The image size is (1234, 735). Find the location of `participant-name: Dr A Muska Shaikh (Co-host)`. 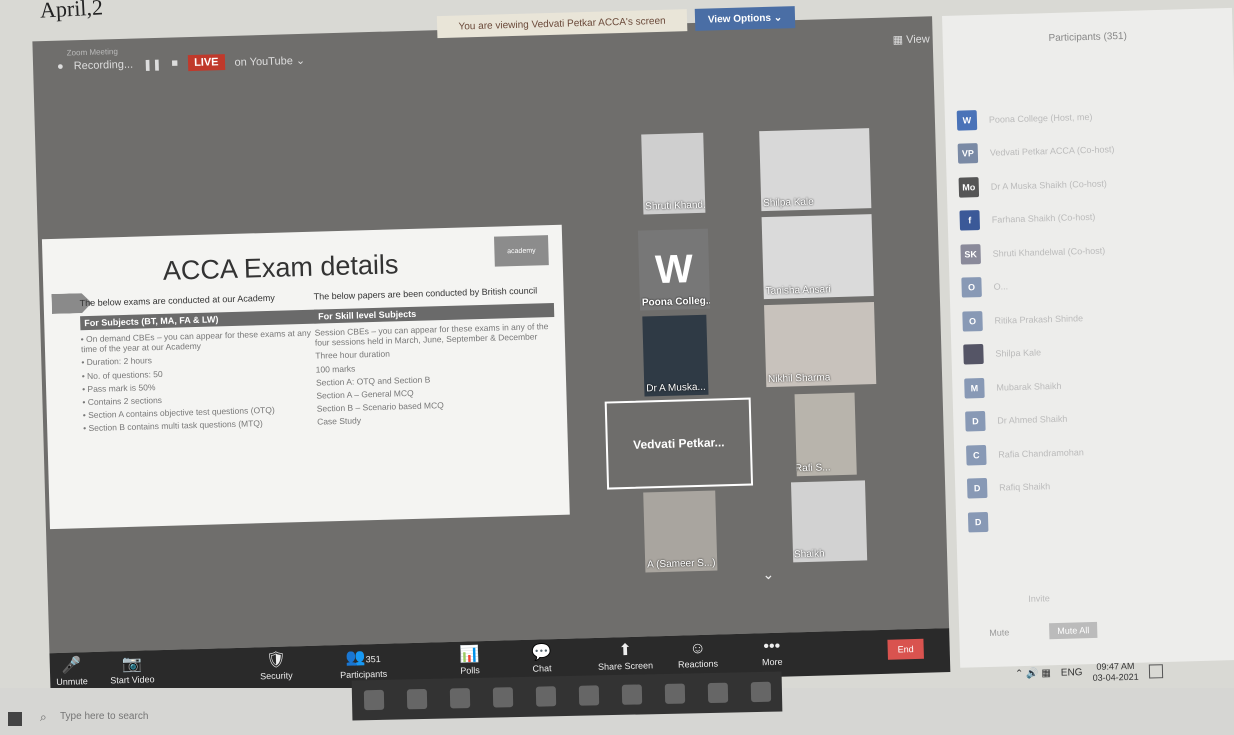

participant-name: Dr A Muska Shaikh (Co-host) is located at coordinates (1048, 185).